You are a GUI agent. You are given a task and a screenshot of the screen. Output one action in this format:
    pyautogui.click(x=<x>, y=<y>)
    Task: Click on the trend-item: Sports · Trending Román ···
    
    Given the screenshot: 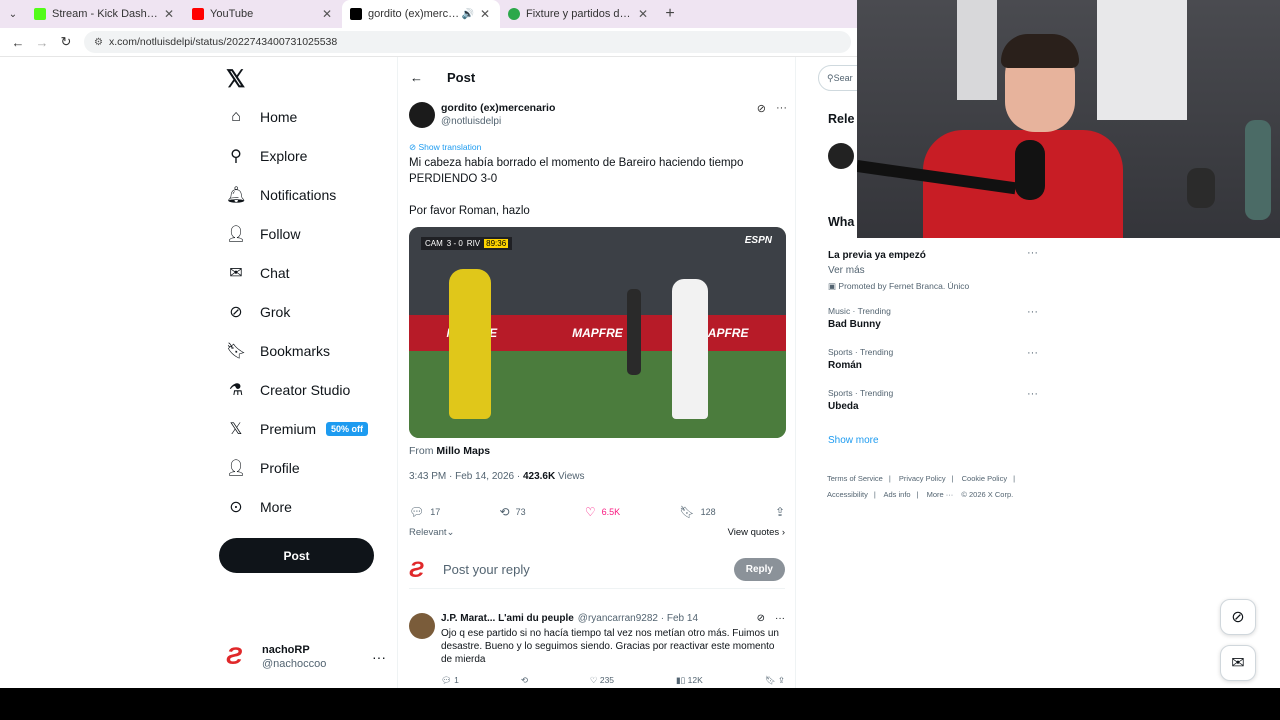 What is the action you would take?
    pyautogui.click(x=938, y=359)
    